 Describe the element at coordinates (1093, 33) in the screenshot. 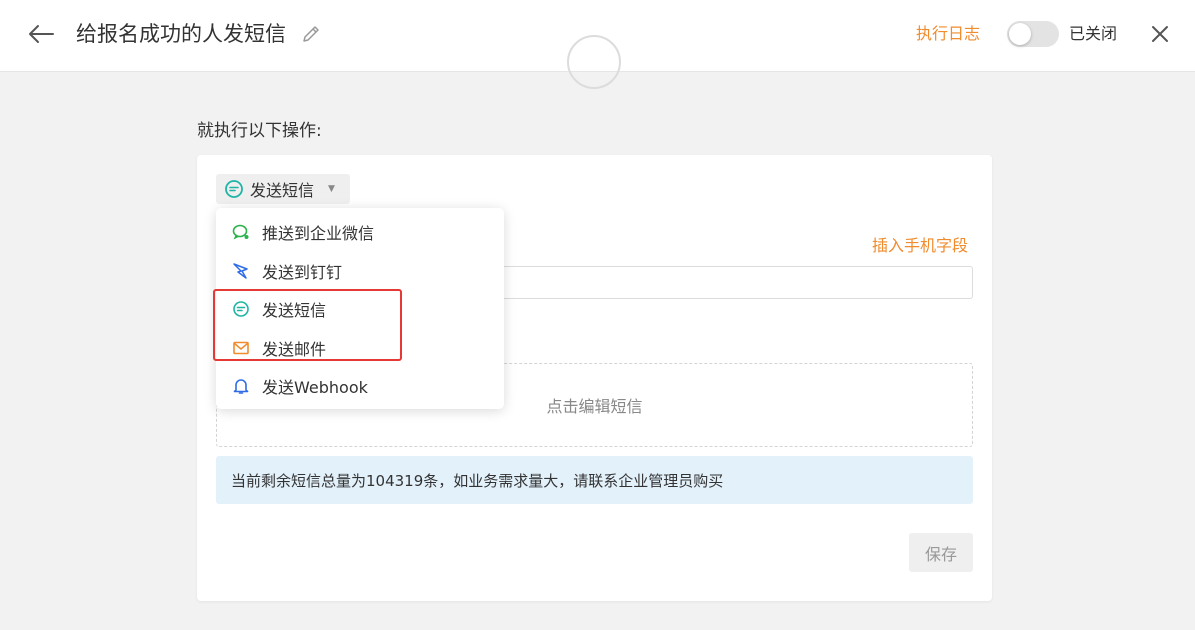

I see `toggle-status-label: 已关闭` at that location.